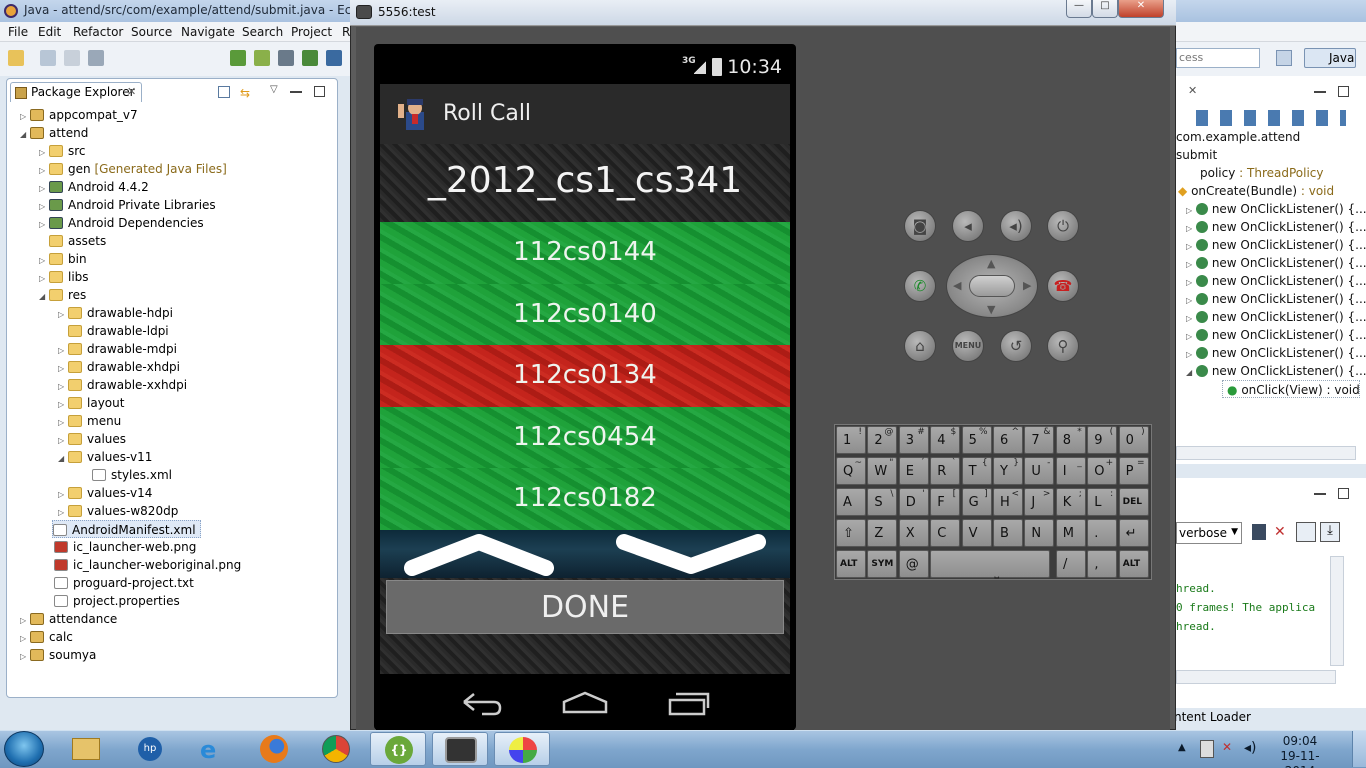  I want to click on key-20: A, so click(851, 502).